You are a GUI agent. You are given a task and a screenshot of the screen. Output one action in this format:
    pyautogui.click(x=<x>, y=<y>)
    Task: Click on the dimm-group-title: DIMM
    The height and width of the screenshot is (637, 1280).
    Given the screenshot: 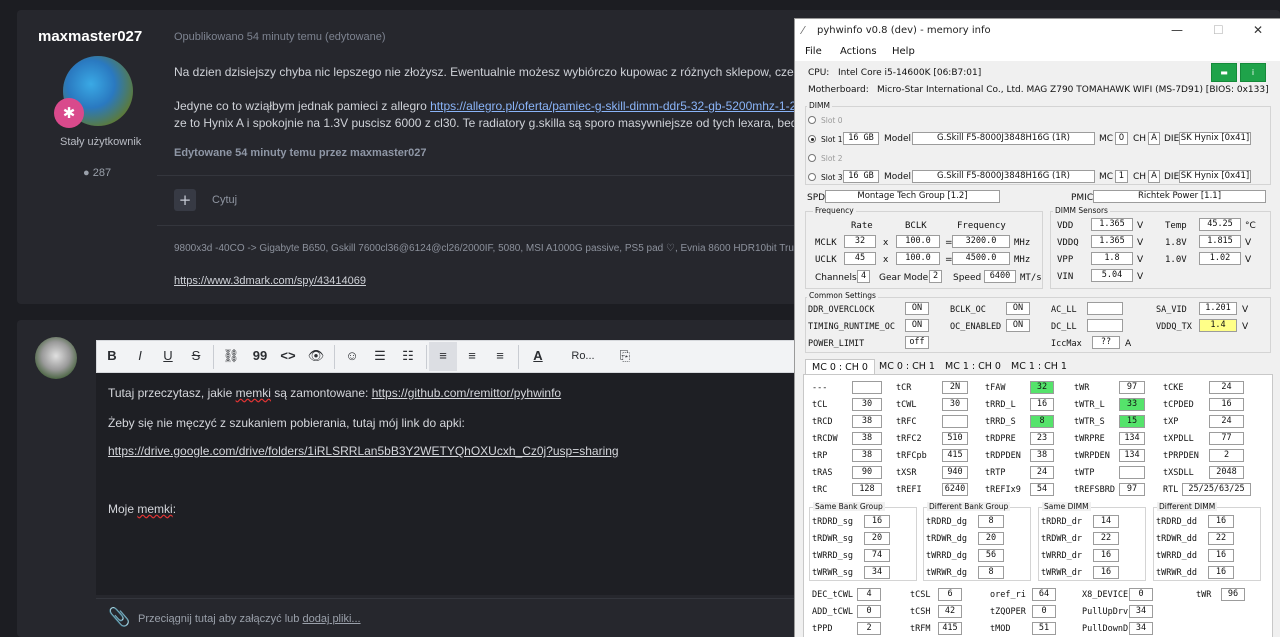 What is the action you would take?
    pyautogui.click(x=819, y=105)
    